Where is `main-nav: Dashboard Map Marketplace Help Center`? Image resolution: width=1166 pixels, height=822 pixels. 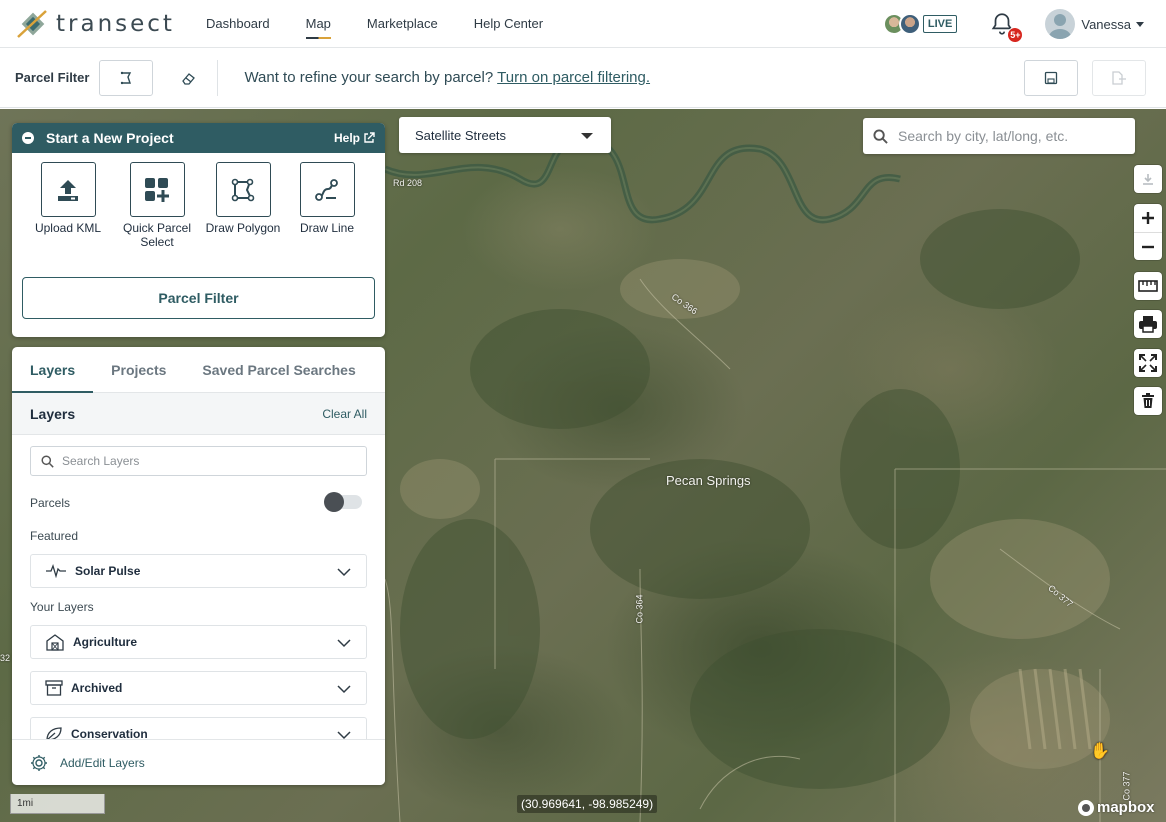
main-nav: Dashboard Map Marketplace Help Center is located at coordinates (392, 24).